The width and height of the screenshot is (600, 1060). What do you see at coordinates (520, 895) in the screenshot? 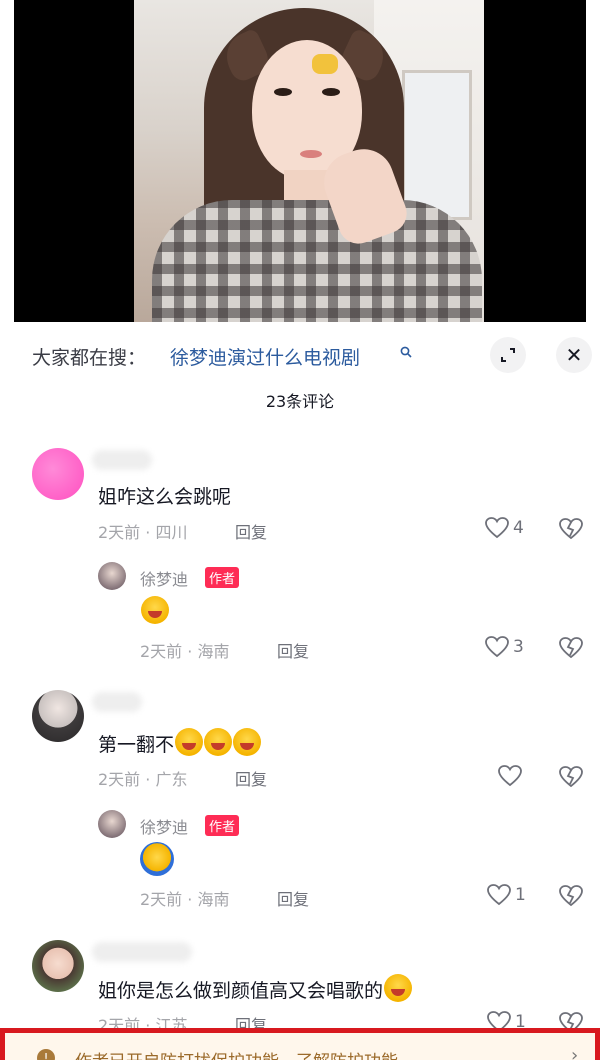
I see `like-count: 1` at bounding box center [520, 895].